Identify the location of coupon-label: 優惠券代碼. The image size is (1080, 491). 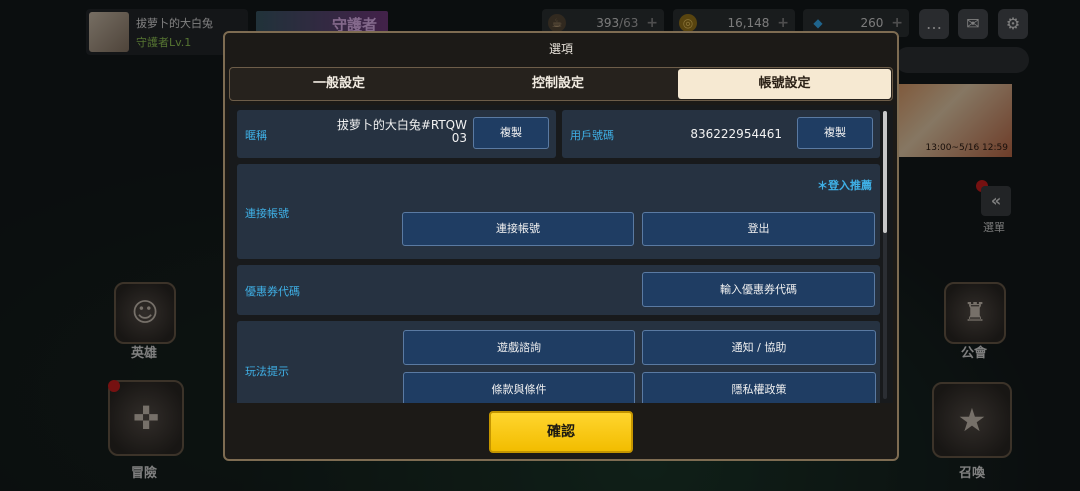
(272, 291).